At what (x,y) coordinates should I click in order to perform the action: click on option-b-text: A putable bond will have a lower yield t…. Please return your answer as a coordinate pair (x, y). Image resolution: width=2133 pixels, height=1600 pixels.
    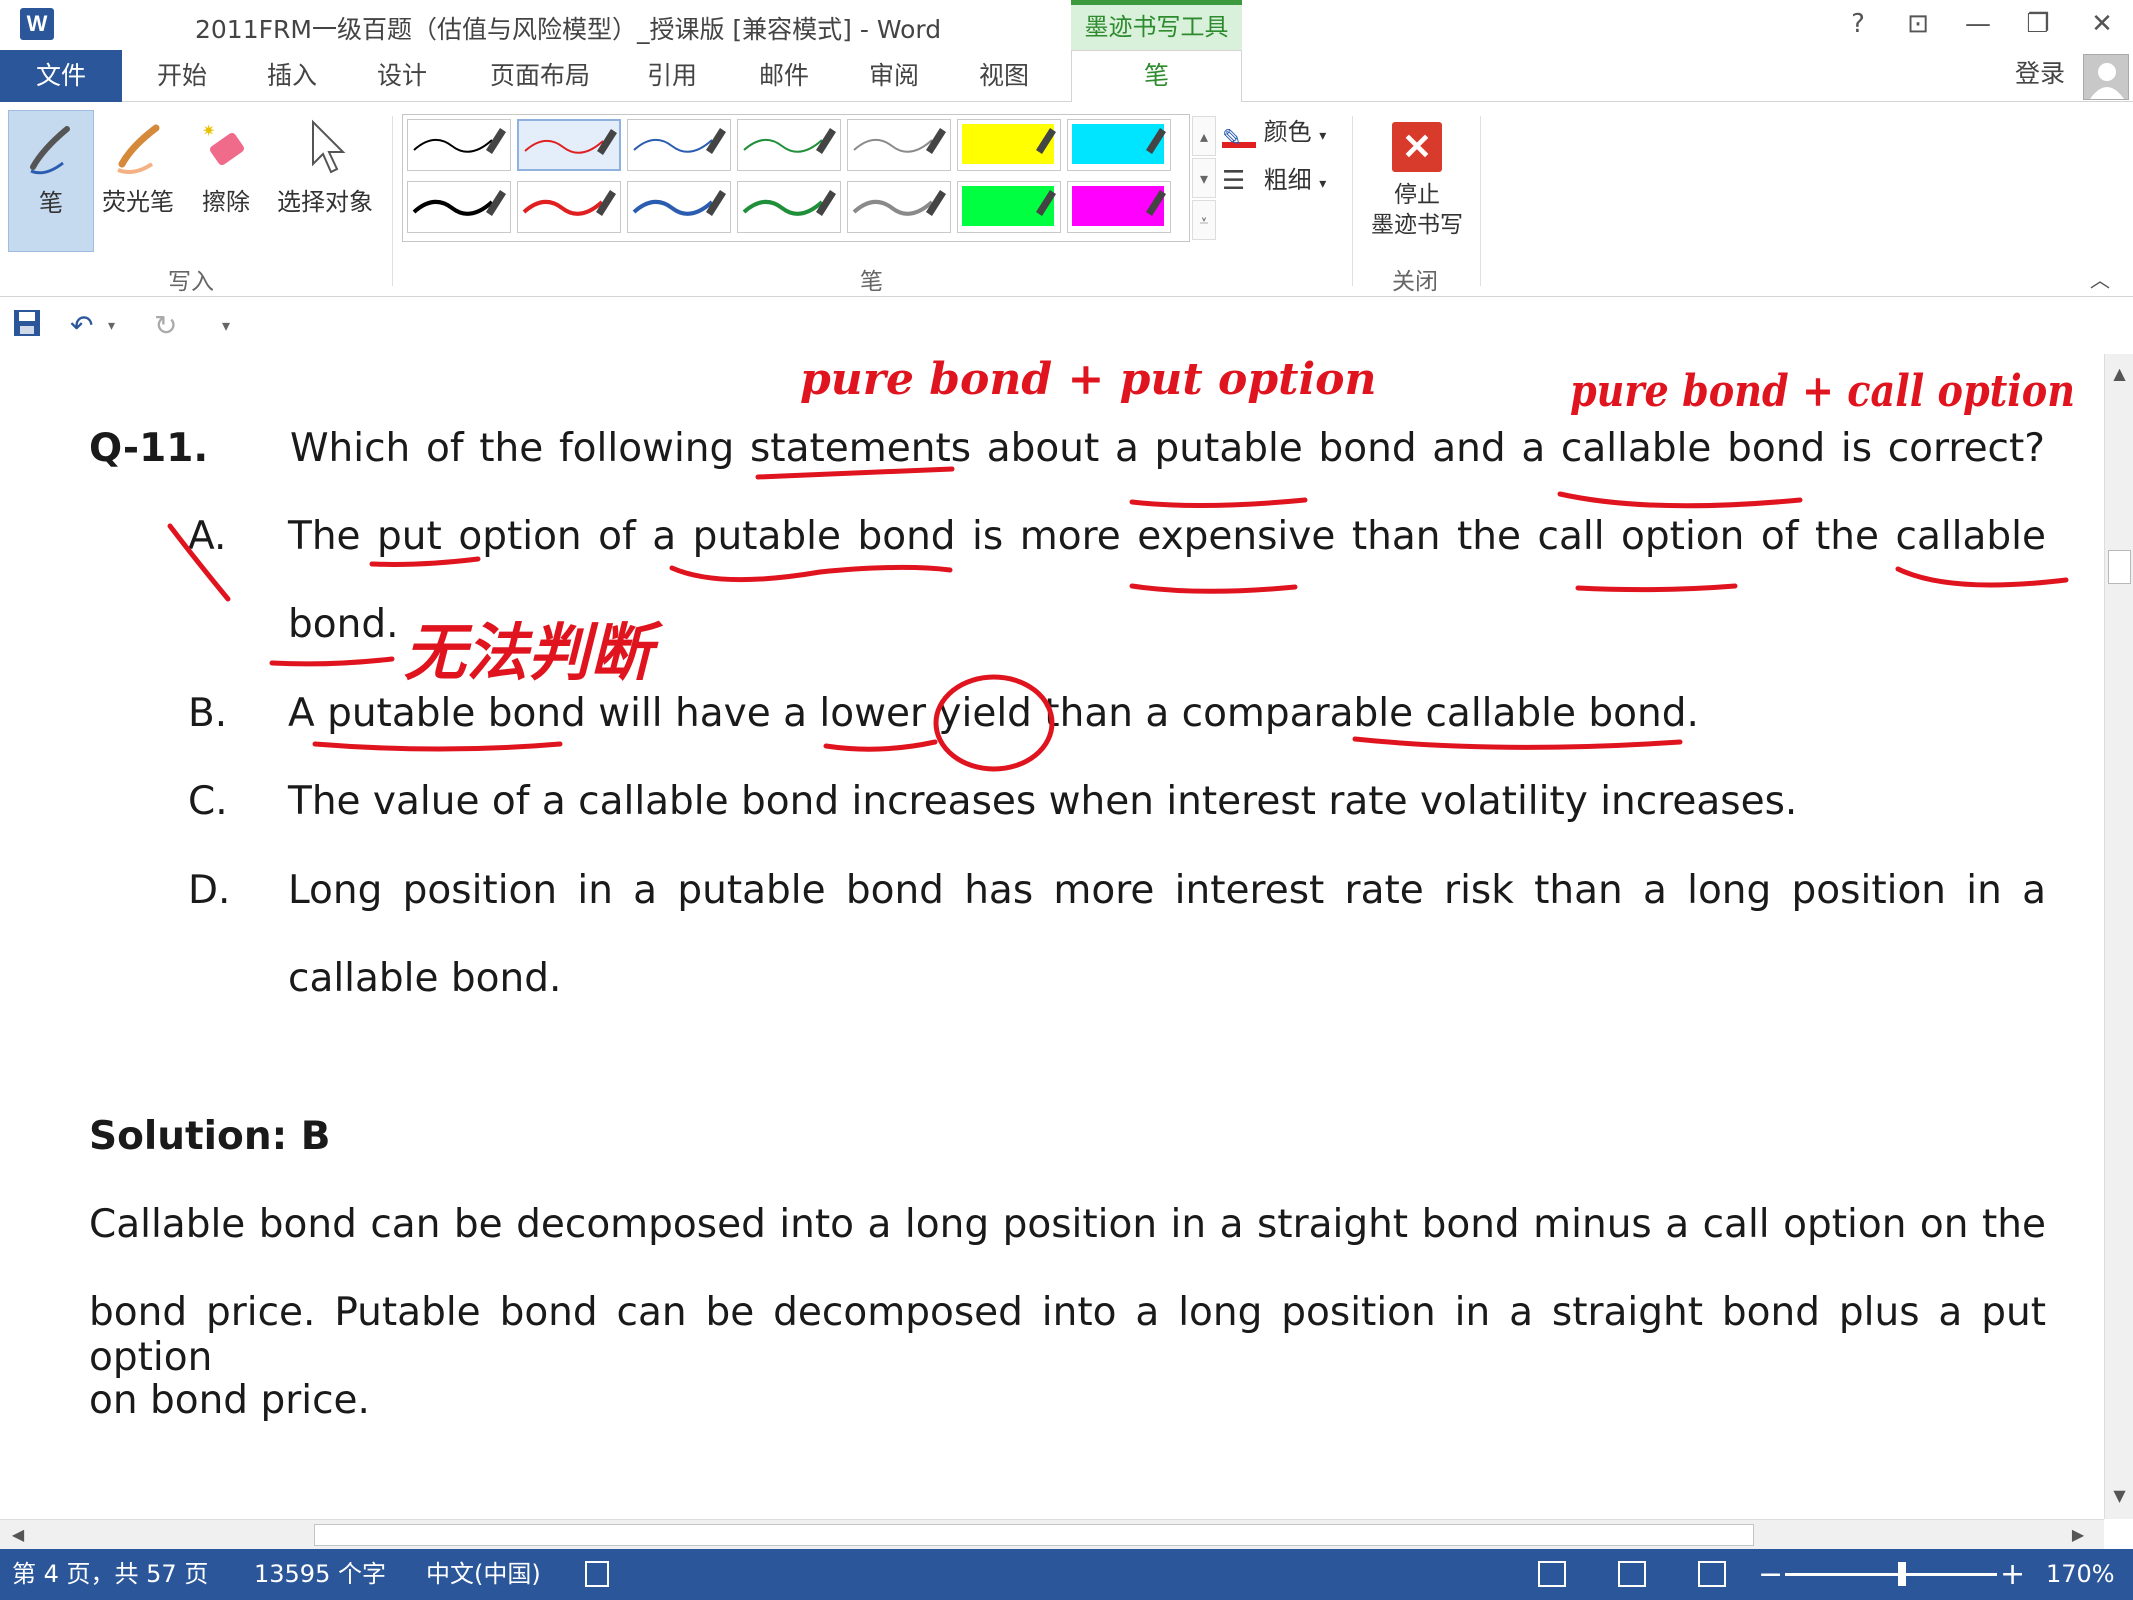
    Looking at the image, I should click on (993, 713).